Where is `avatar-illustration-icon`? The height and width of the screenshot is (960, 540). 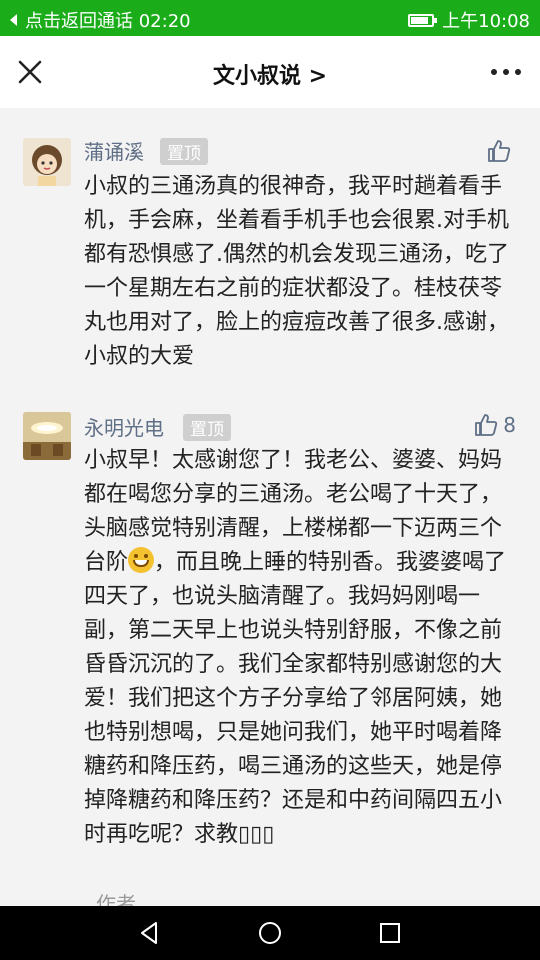 avatar-illustration-icon is located at coordinates (47, 162).